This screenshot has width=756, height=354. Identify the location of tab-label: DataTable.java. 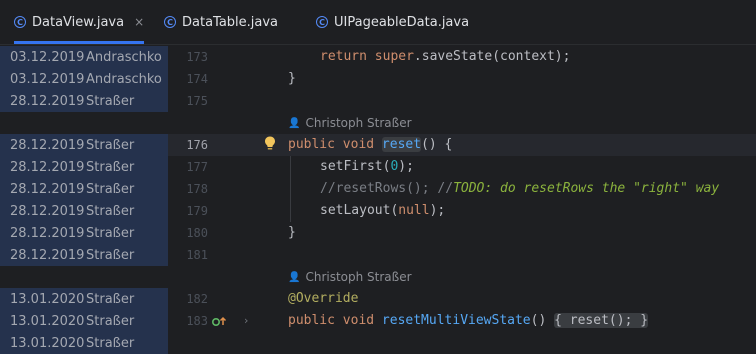
(230, 22).